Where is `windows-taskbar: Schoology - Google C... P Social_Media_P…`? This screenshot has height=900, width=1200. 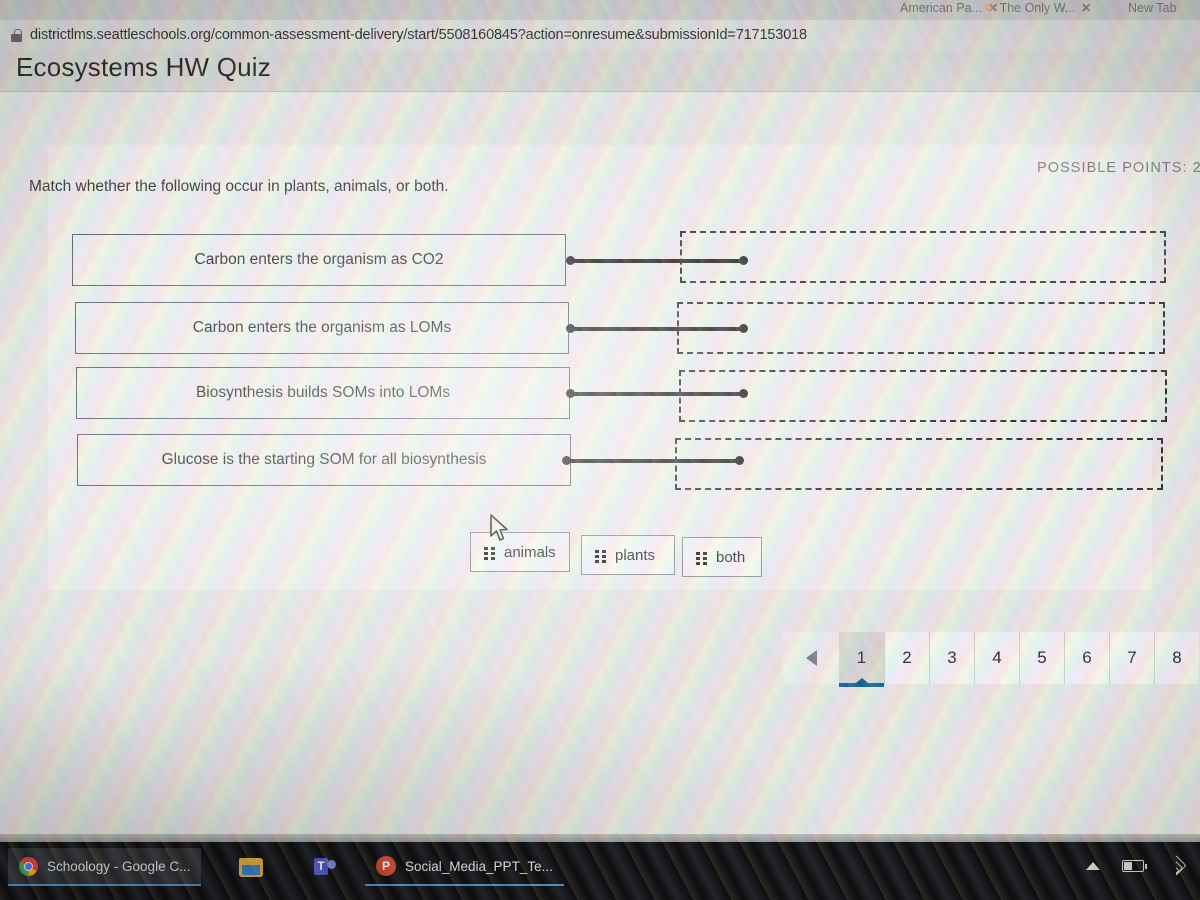
windows-taskbar: Schoology - Google C... P Social_Media_P… is located at coordinates (600, 867).